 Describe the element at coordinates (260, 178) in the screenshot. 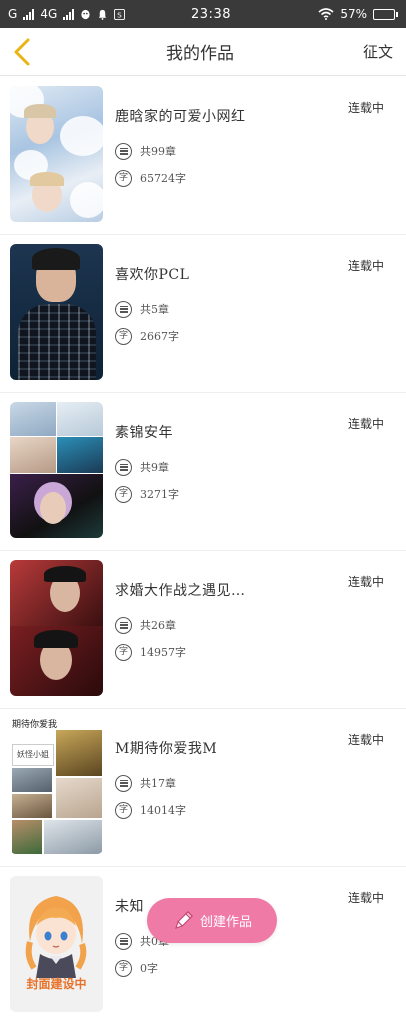

I see `word-count-row: 字 65724字` at that location.